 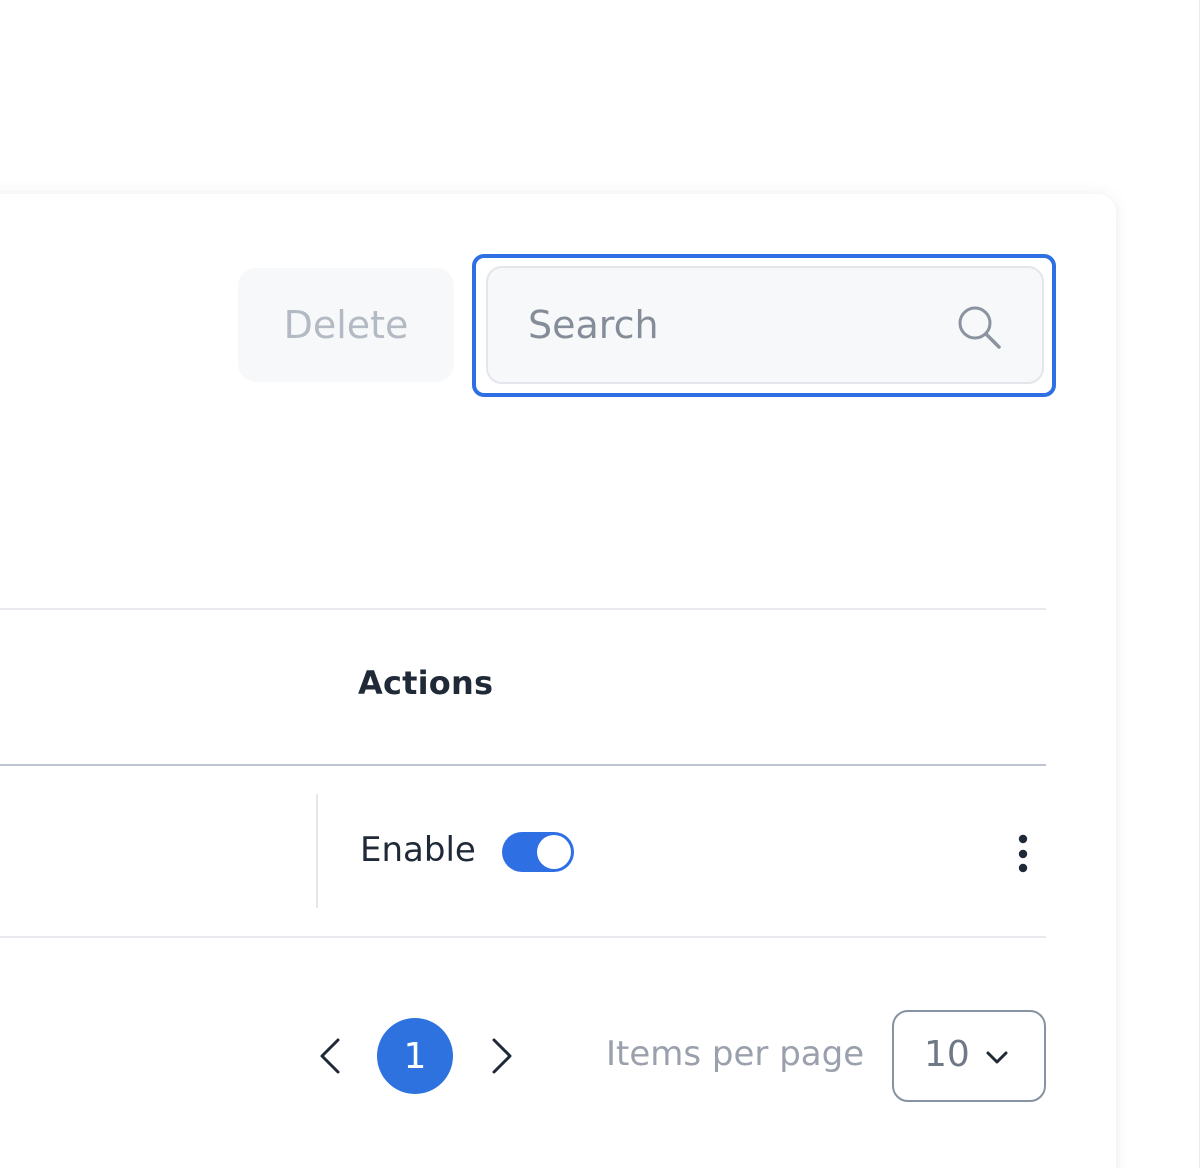 I want to click on kebab-menu-icon, so click(x=1023, y=854).